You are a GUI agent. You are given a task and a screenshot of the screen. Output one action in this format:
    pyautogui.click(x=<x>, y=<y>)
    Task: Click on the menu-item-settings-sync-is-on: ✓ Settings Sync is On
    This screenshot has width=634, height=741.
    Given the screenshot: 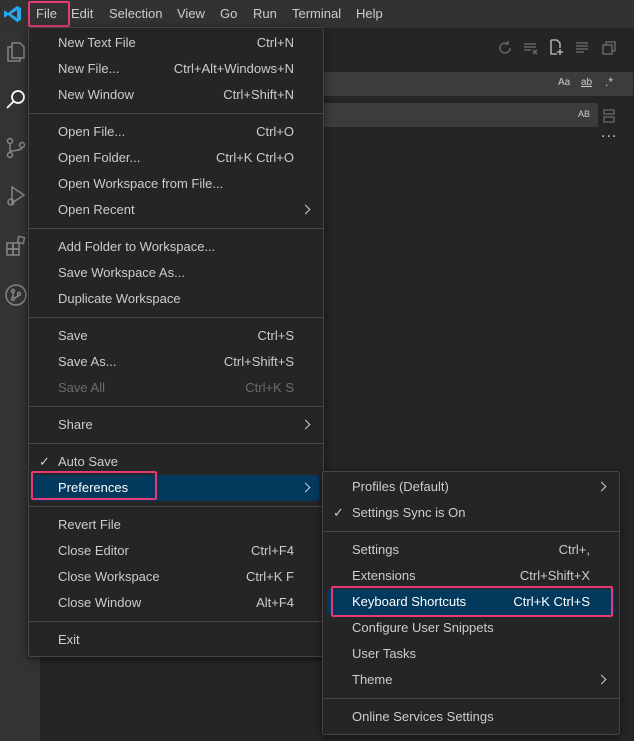 What is the action you would take?
    pyautogui.click(x=471, y=513)
    